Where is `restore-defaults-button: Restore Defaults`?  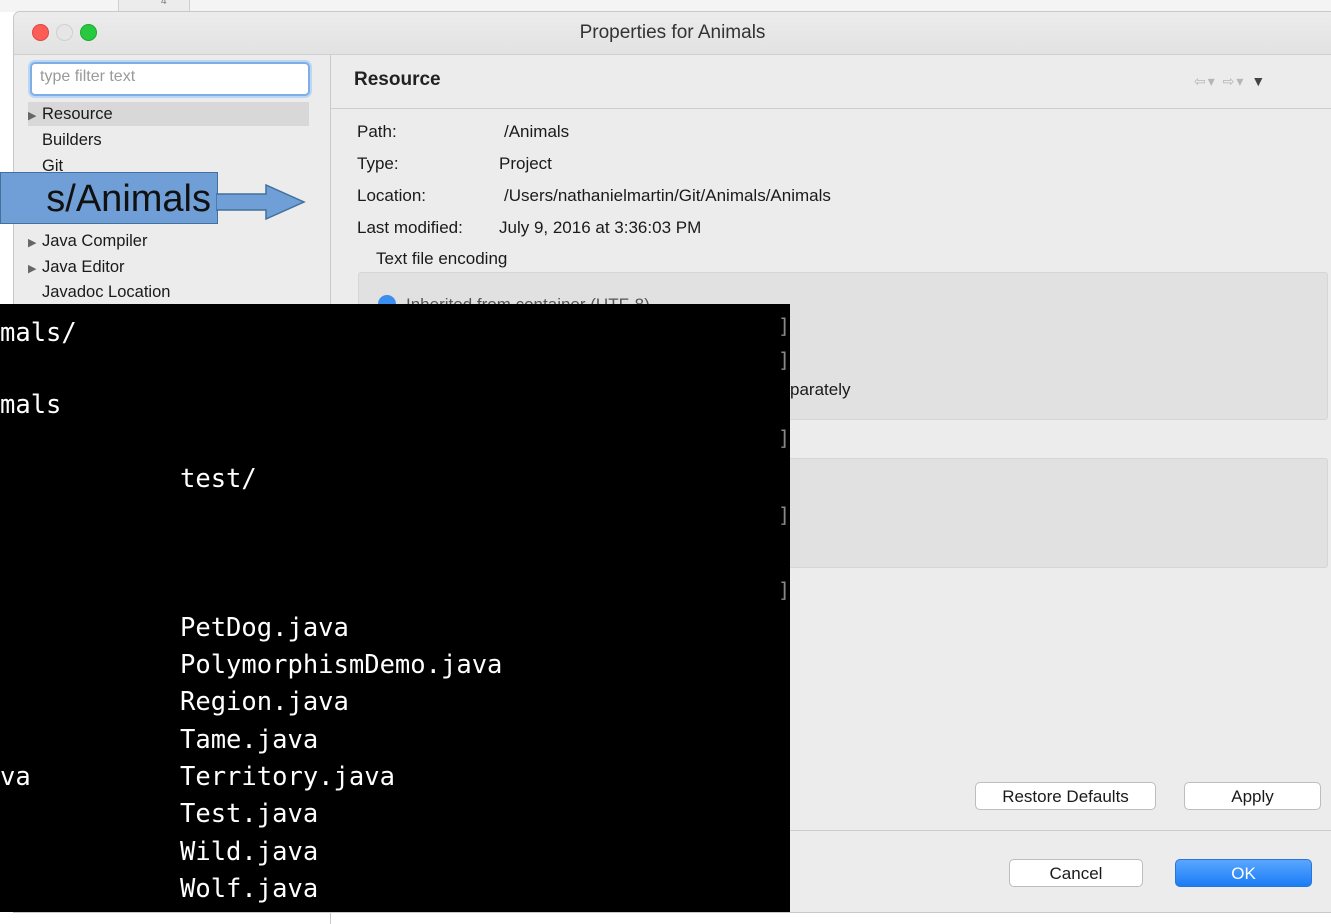 restore-defaults-button: Restore Defaults is located at coordinates (1065, 796).